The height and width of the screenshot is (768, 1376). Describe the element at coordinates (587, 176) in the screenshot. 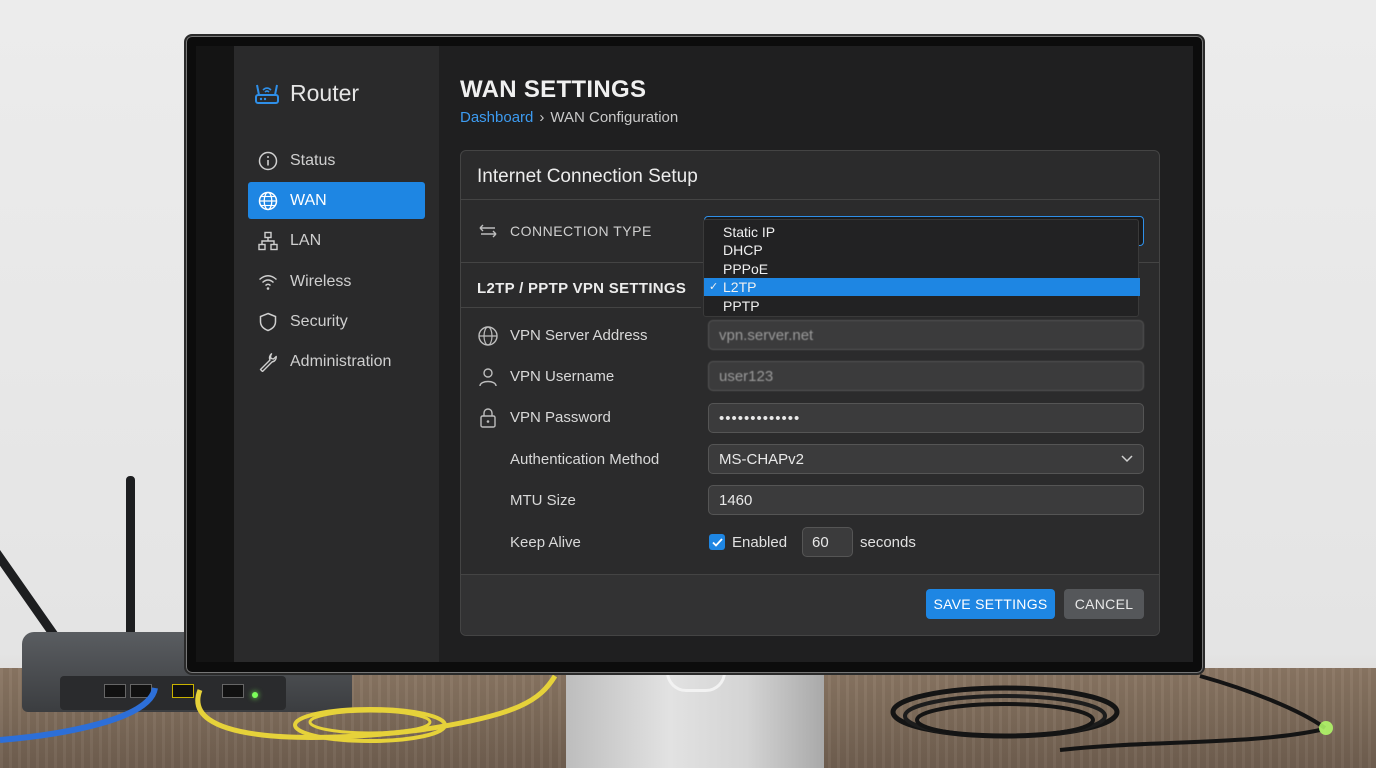

I see `card-title: Internet Connection Setup` at that location.